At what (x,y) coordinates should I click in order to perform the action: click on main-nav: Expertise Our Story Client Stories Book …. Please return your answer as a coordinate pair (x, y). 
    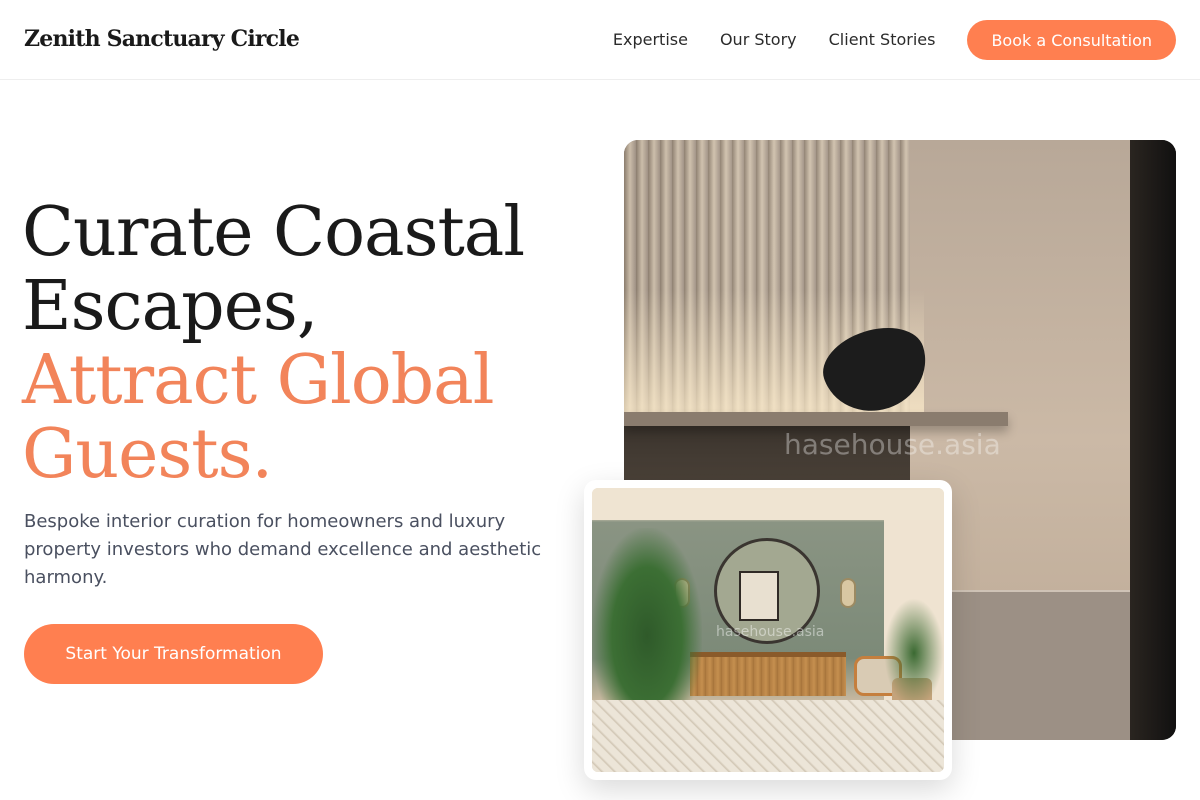
    Looking at the image, I should click on (894, 40).